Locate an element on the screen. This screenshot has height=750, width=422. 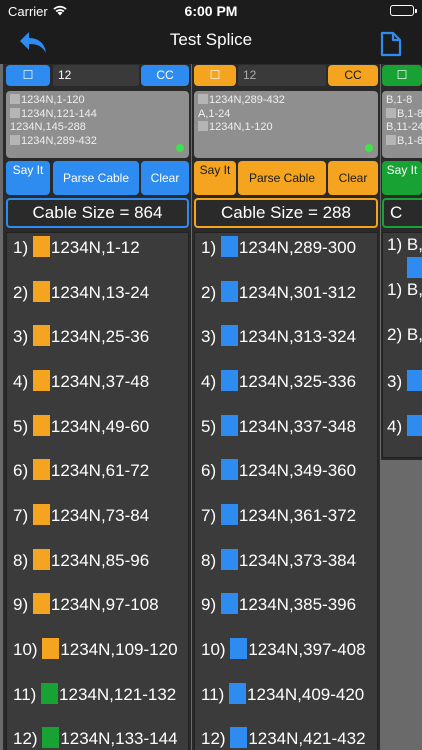
fiber-row: 5) 1234N,337-348 is located at coordinates (278, 426).